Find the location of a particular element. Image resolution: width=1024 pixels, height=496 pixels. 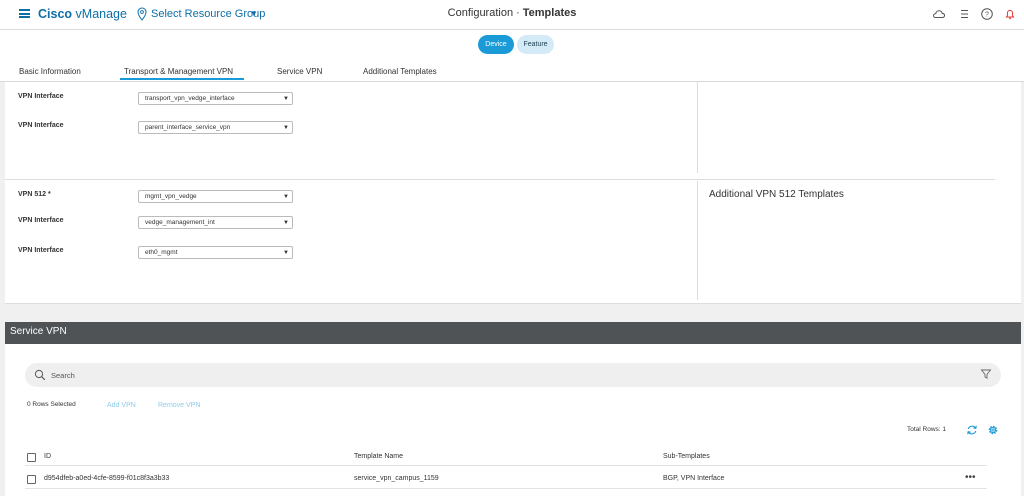

tab-transport-management-vpn: Transport & Management VPN is located at coordinates (178, 71).